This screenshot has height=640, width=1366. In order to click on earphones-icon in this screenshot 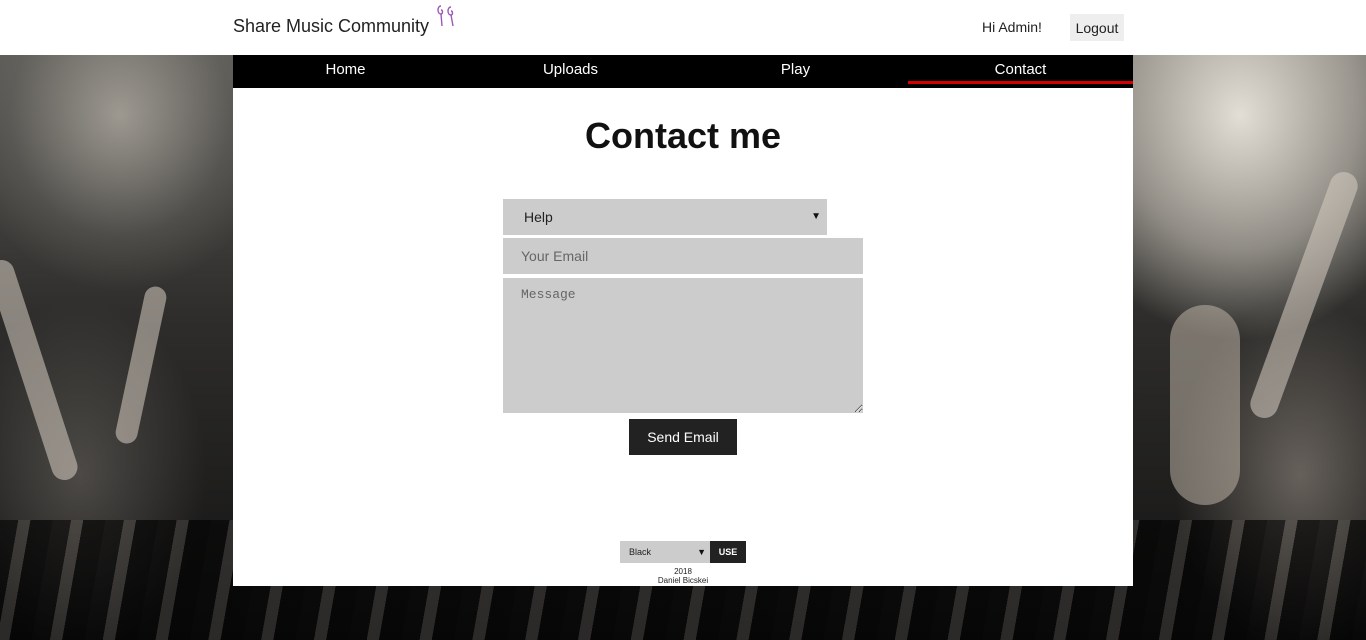, I will do `click(445, 16)`.